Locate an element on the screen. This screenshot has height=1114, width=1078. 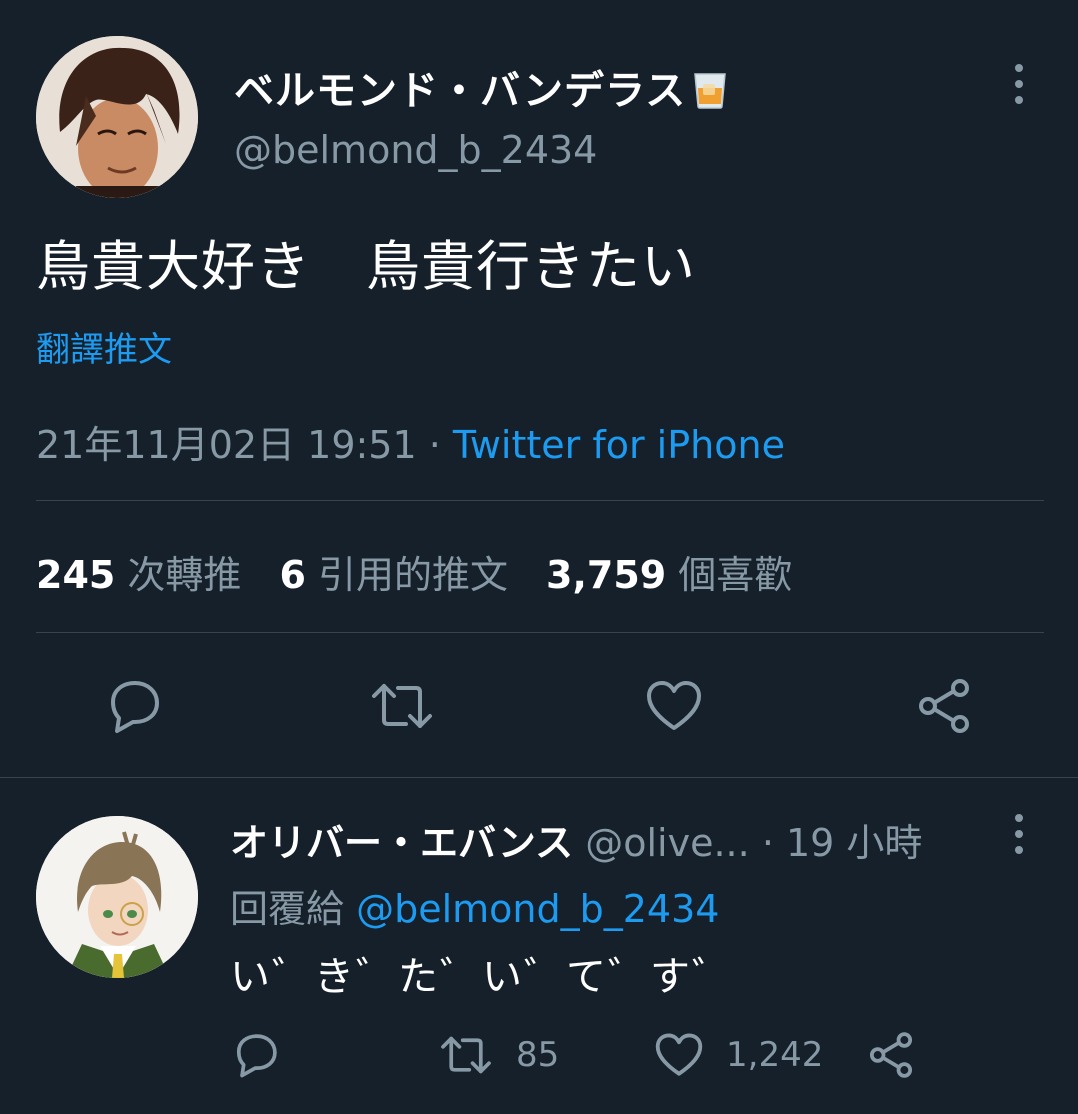
translate-tweet-link: 翻譯推文 is located at coordinates (104, 346).